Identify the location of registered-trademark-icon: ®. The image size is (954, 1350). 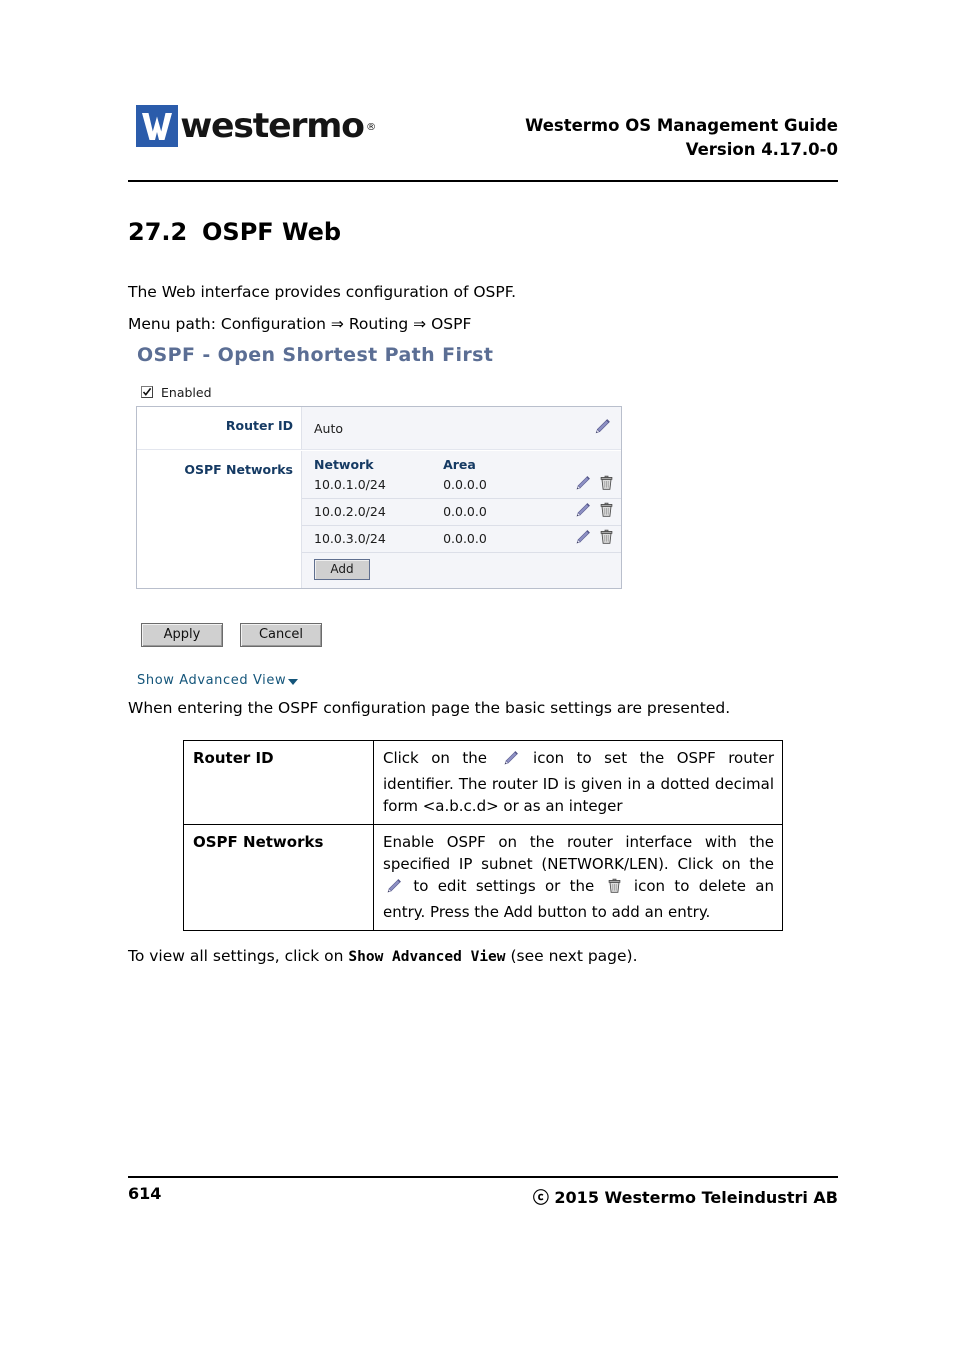
(371, 127).